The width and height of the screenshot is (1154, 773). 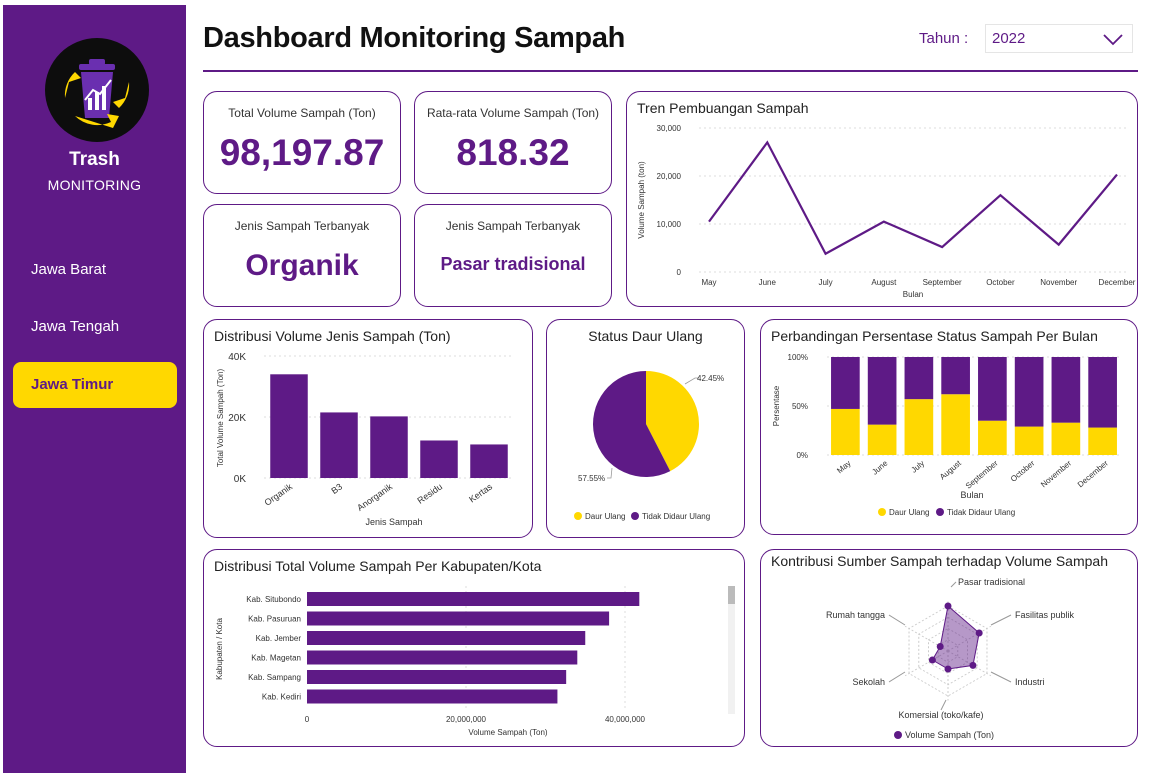 What do you see at coordinates (302, 226) in the screenshot?
I see `kpi-top-type-label: Jenis Sampah Terbanyak` at bounding box center [302, 226].